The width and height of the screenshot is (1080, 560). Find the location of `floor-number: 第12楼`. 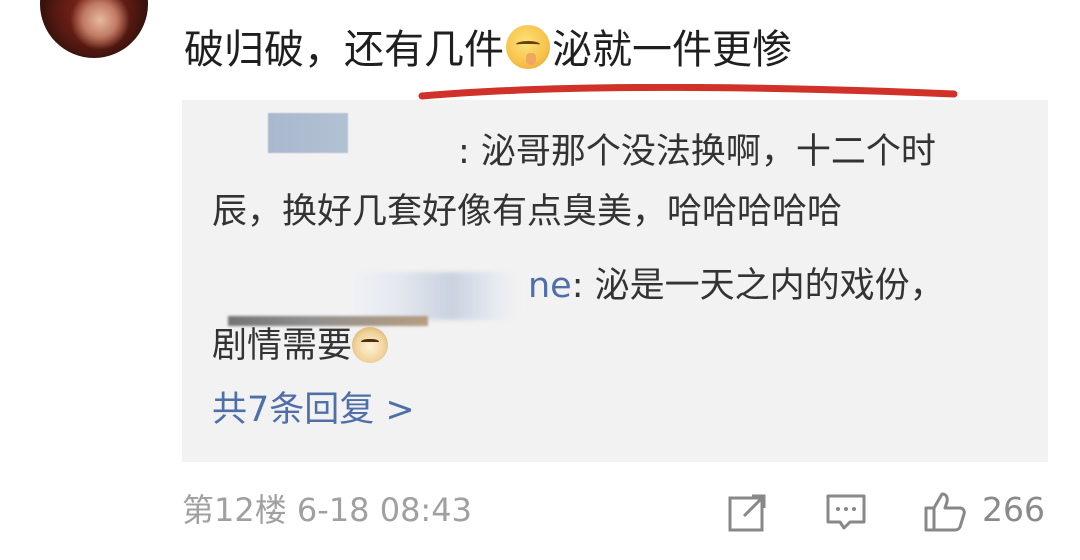

floor-number: 第12楼 is located at coordinates (234, 510).